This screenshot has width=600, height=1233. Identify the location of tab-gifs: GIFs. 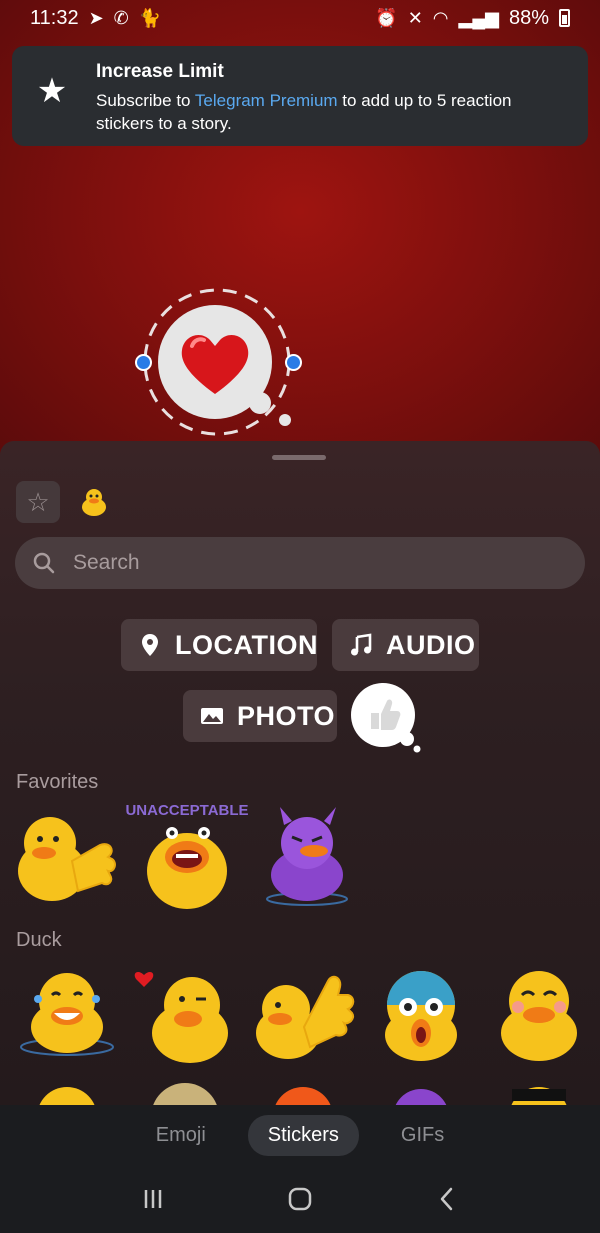
(422, 1135).